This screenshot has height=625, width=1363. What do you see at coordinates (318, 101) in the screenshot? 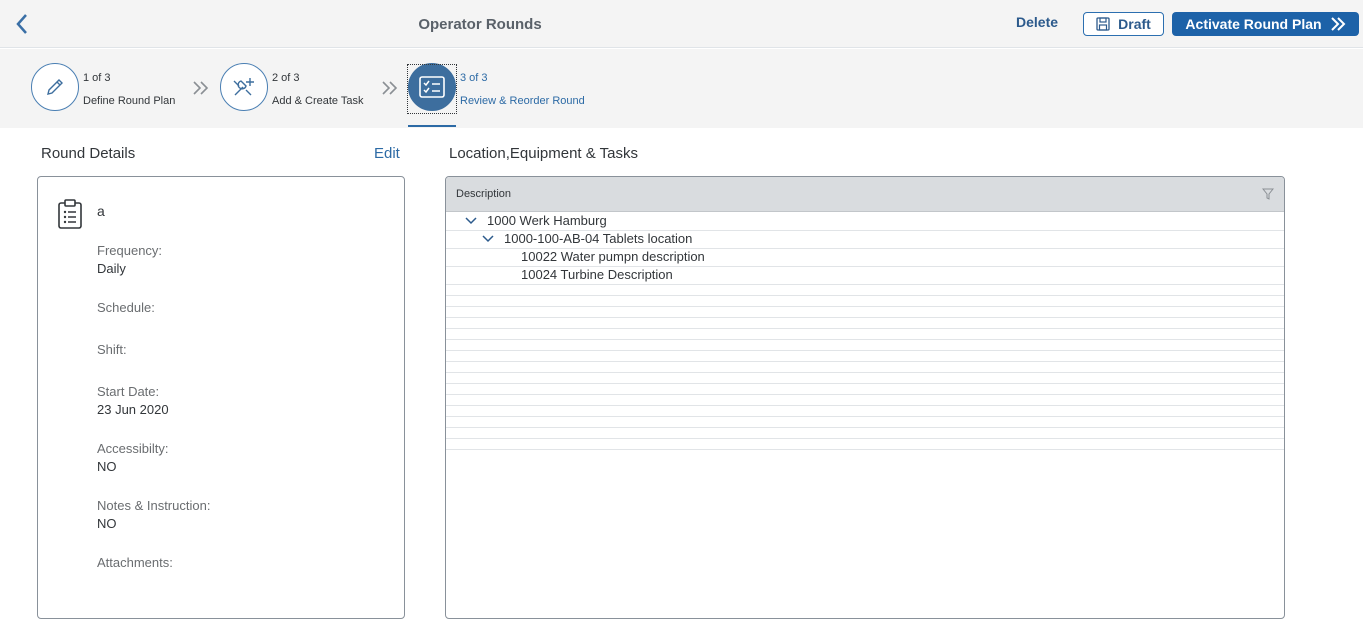
I see `step-2-label: Add & Create Task` at bounding box center [318, 101].